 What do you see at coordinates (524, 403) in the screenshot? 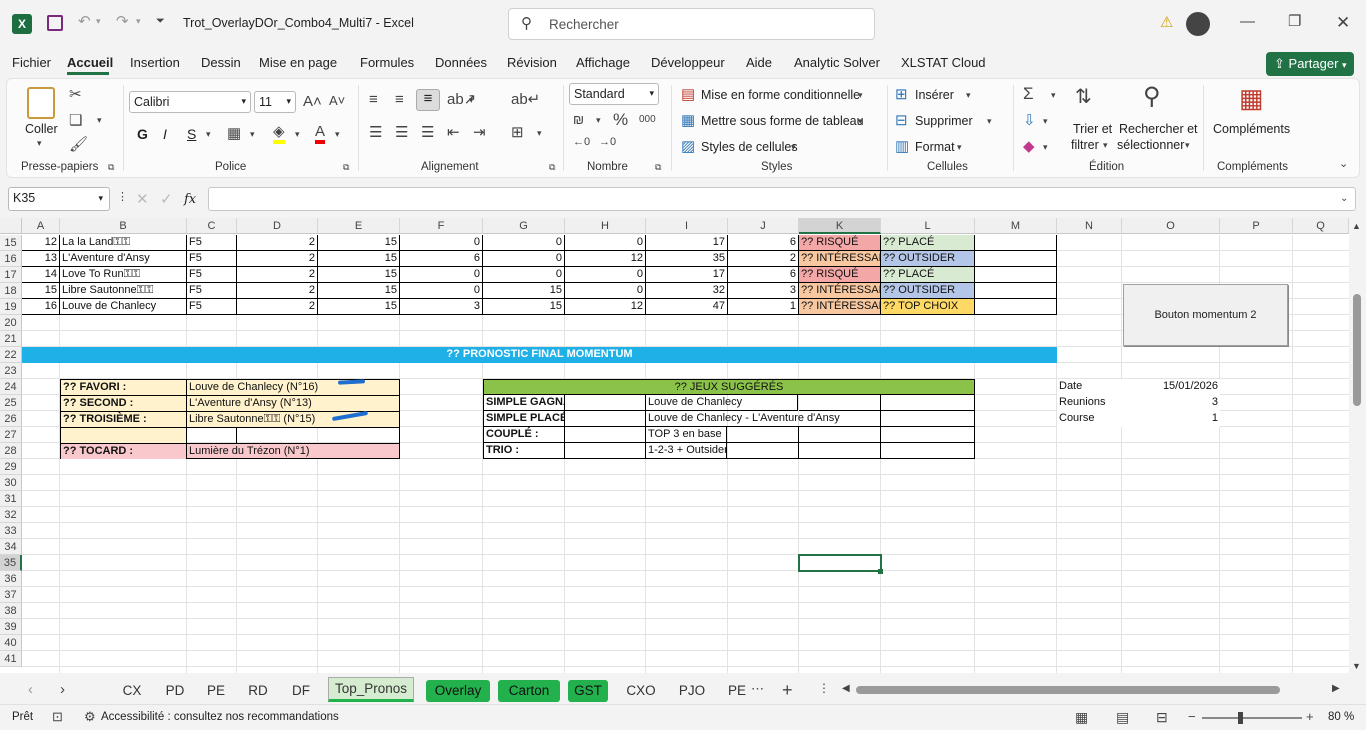
I see `jeux-label-0: SIMPLE GAGNANT :` at bounding box center [524, 403].